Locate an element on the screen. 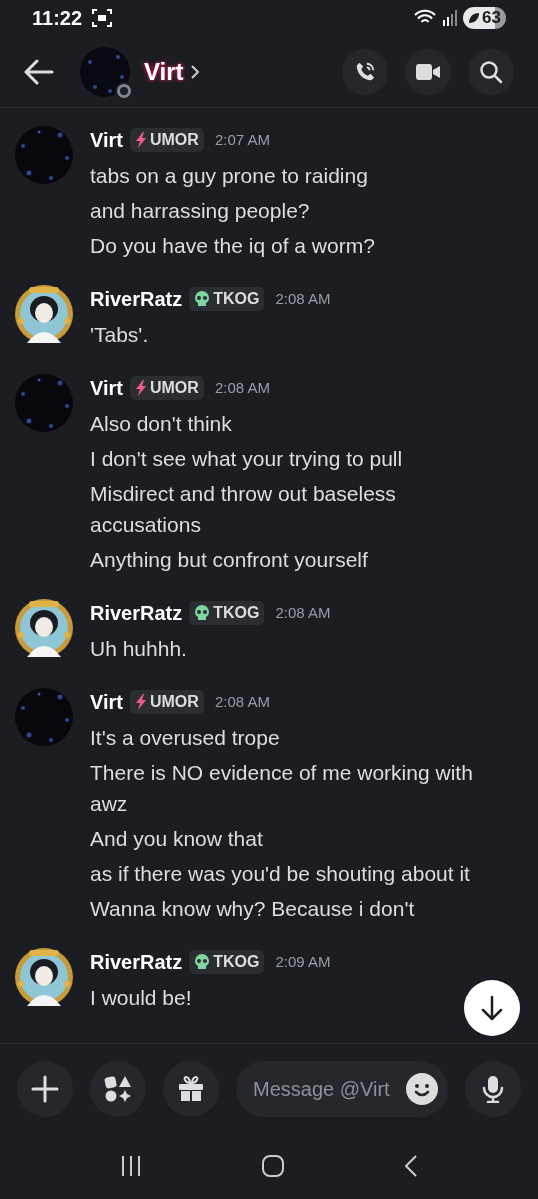  recent-apps-icon is located at coordinates (130, 1166).